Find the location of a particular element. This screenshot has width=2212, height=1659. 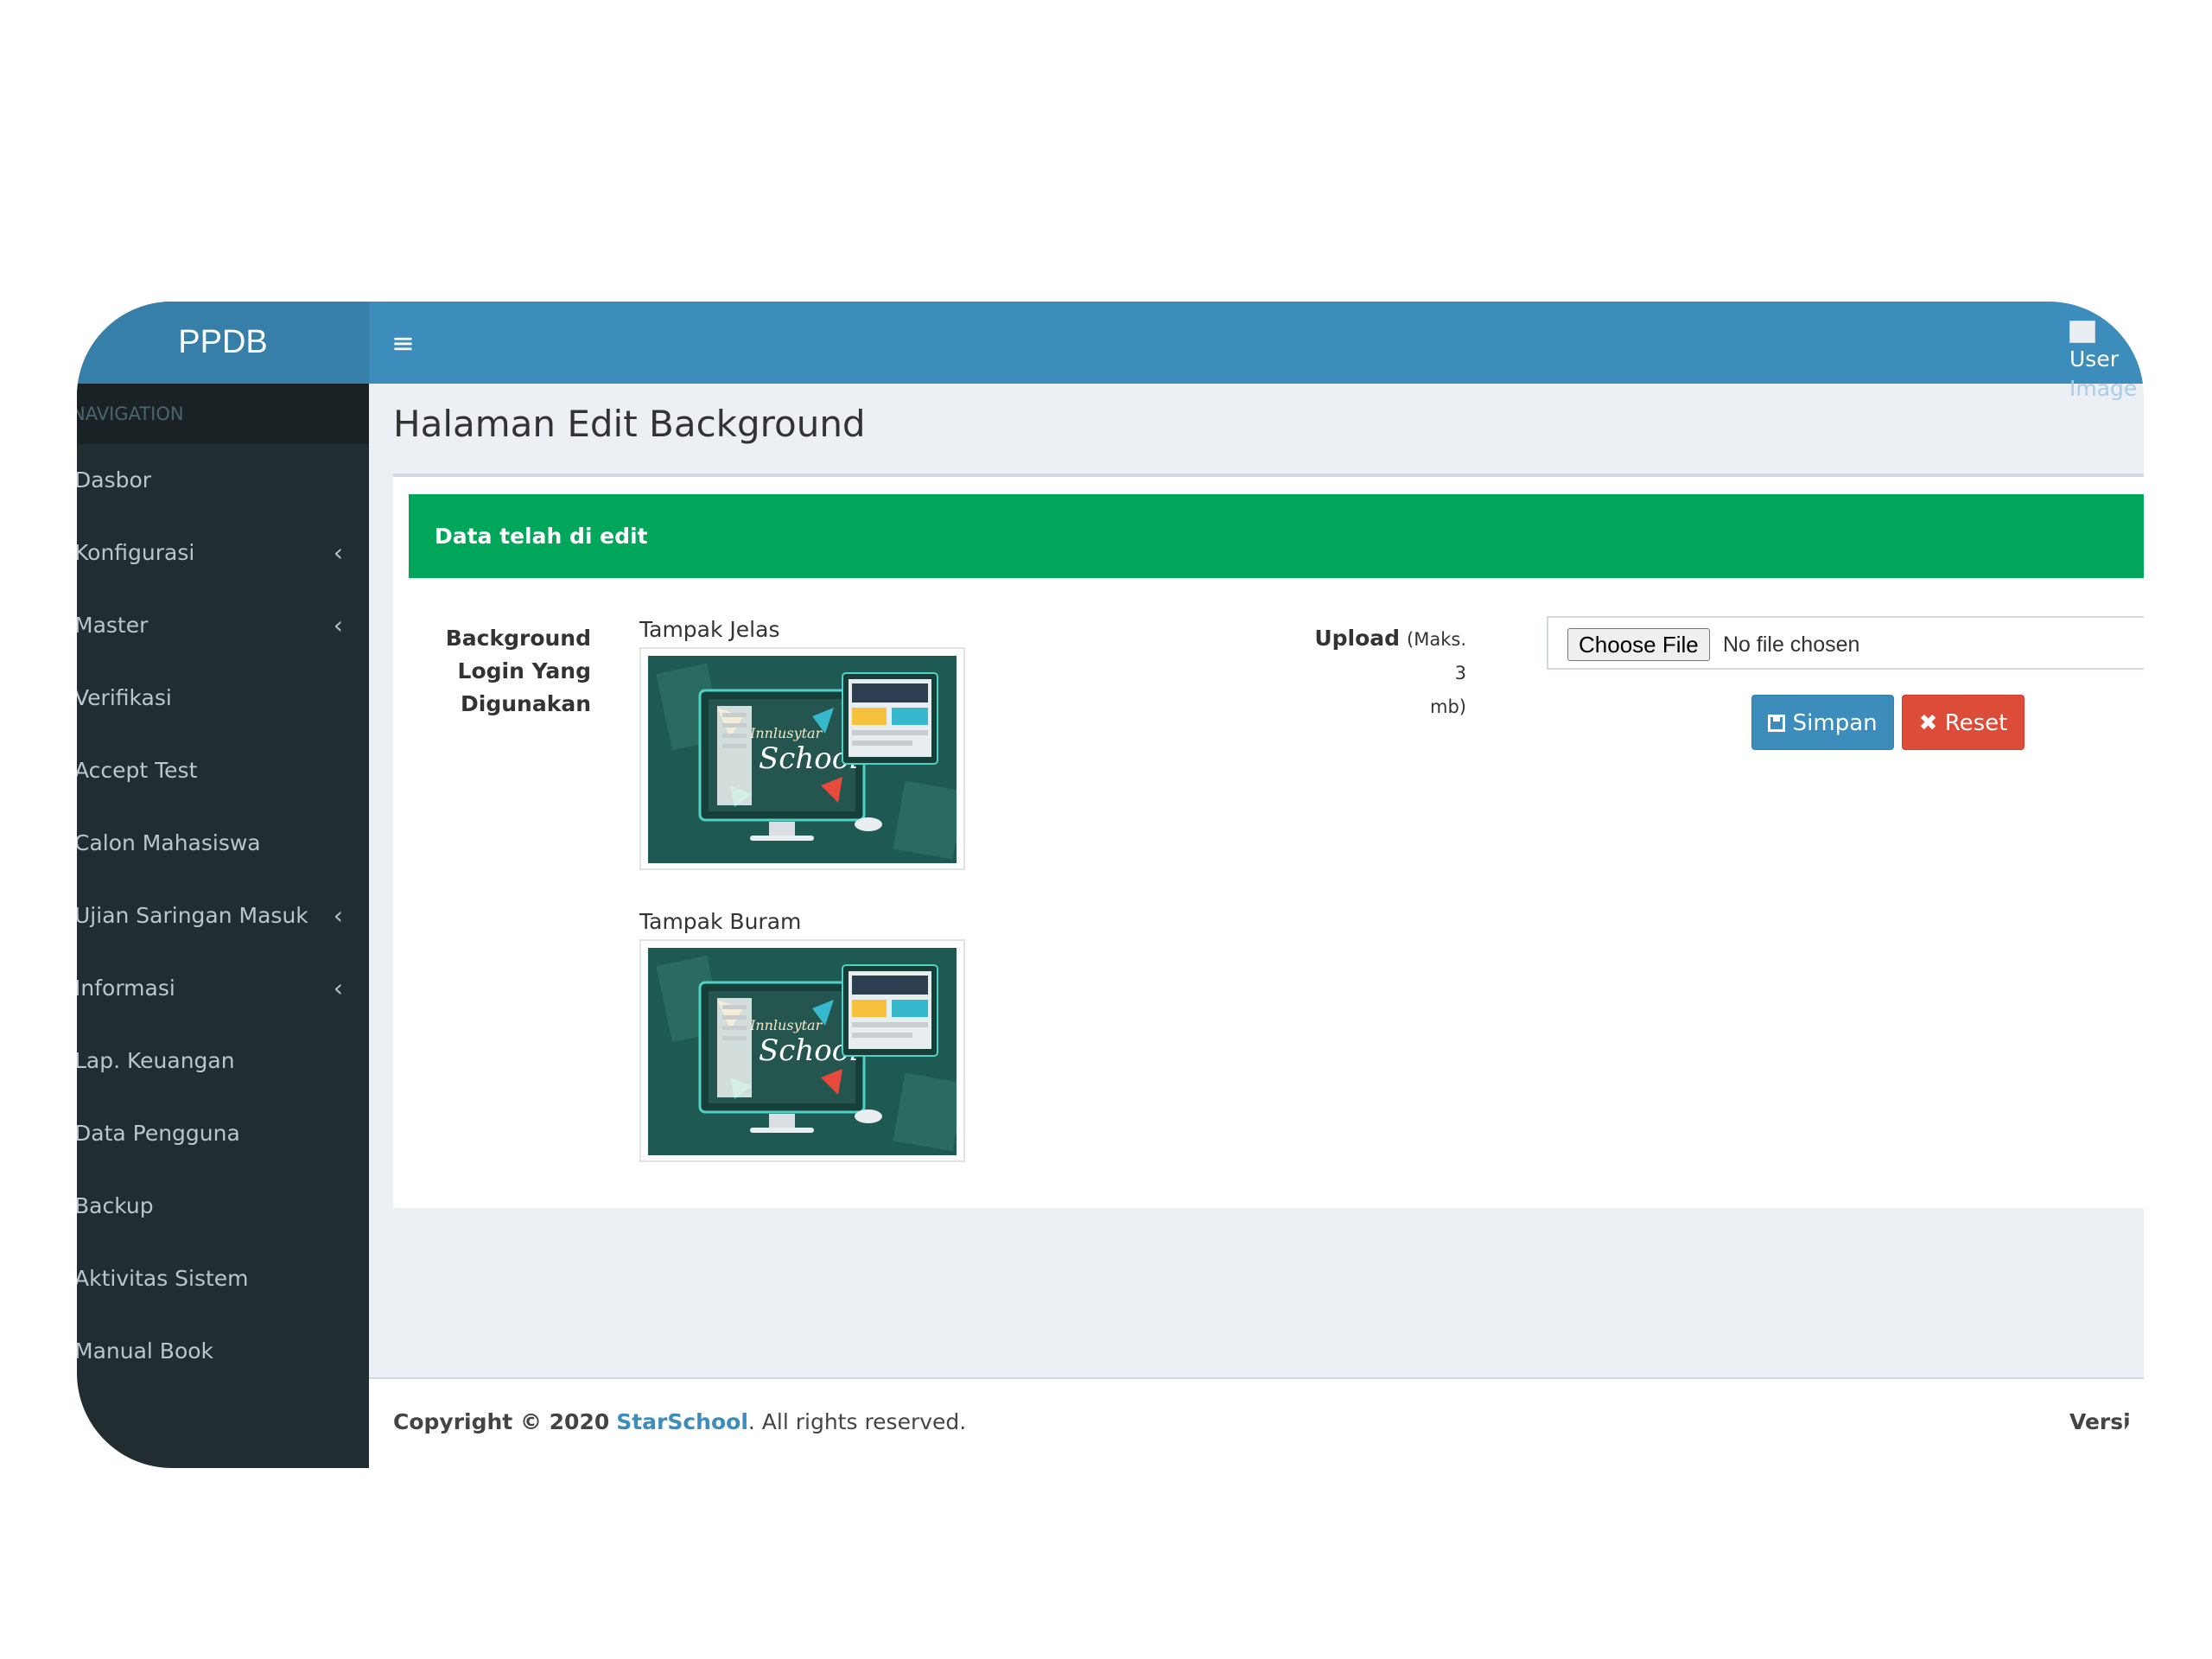

save-button-label: Simpan is located at coordinates (1835, 723).